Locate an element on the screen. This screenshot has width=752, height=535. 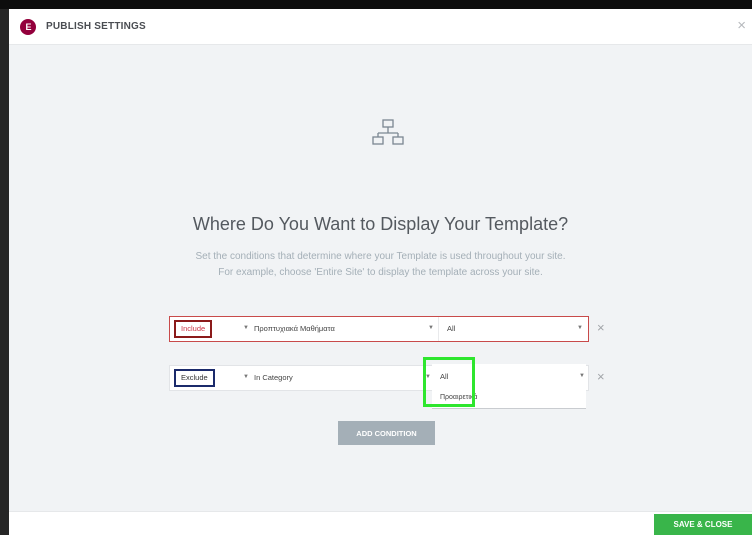
modal-footer is located at coordinates (380, 523).